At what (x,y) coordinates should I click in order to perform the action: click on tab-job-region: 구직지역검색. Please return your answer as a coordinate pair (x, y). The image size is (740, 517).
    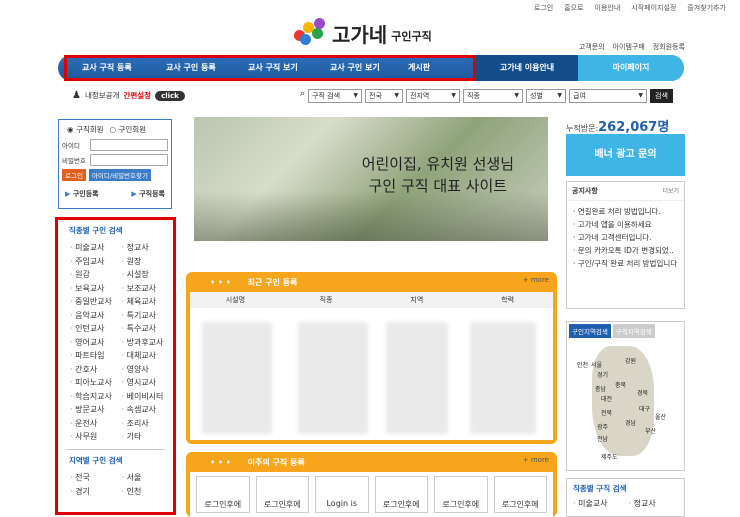
    Looking at the image, I should click on (633, 331).